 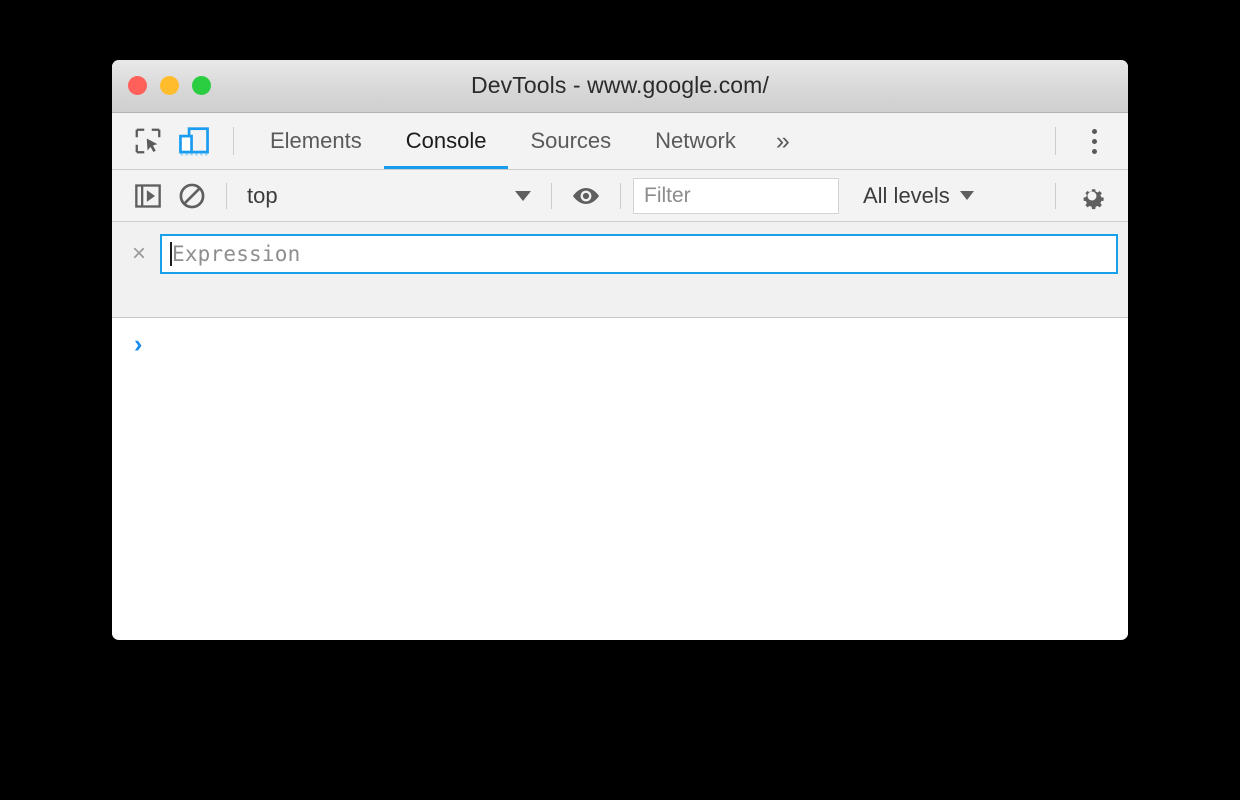 I want to click on devtools-tabs: Elements Console Sources Network », so click(x=528, y=141).